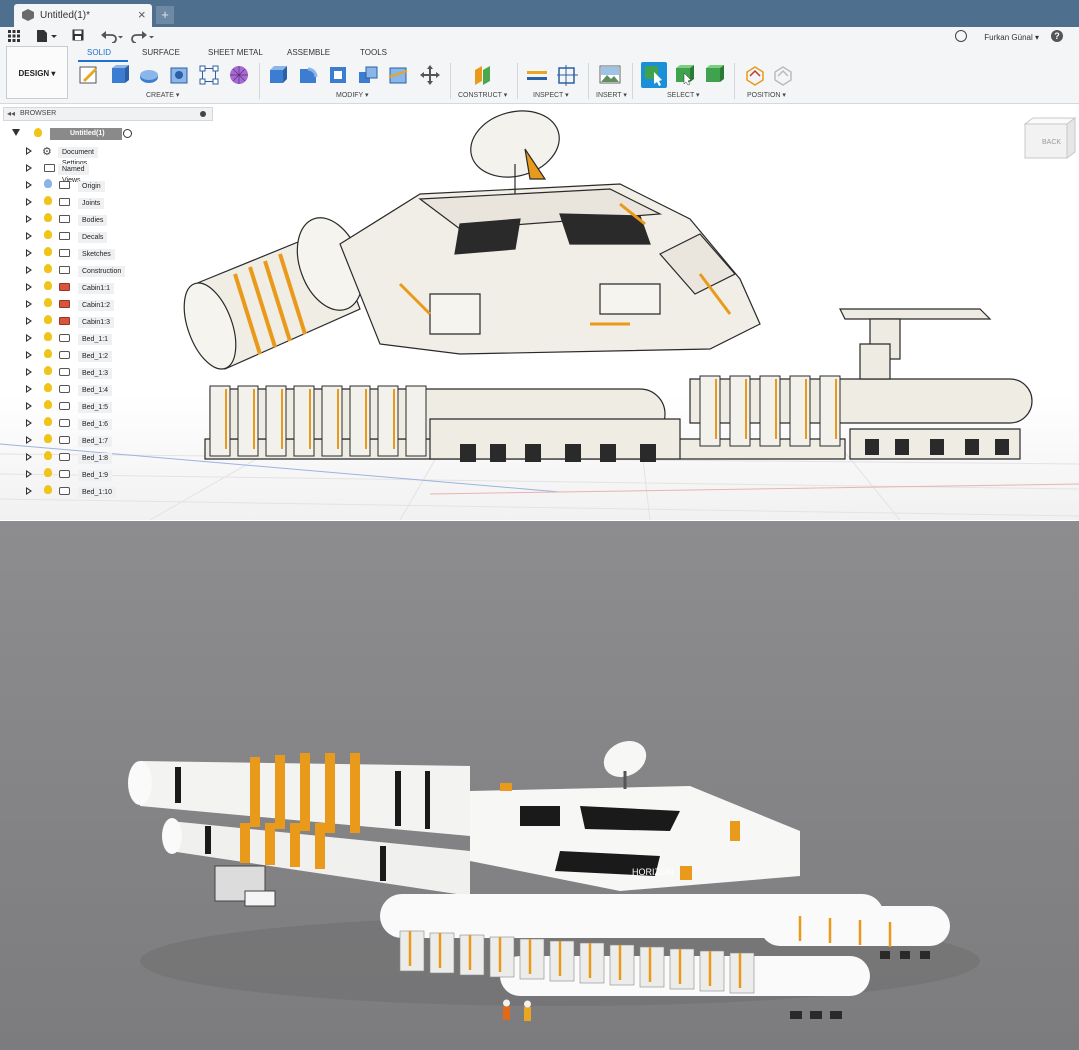 The width and height of the screenshot is (1079, 1050). I want to click on tree-root: Untitled(1), so click(76, 134).